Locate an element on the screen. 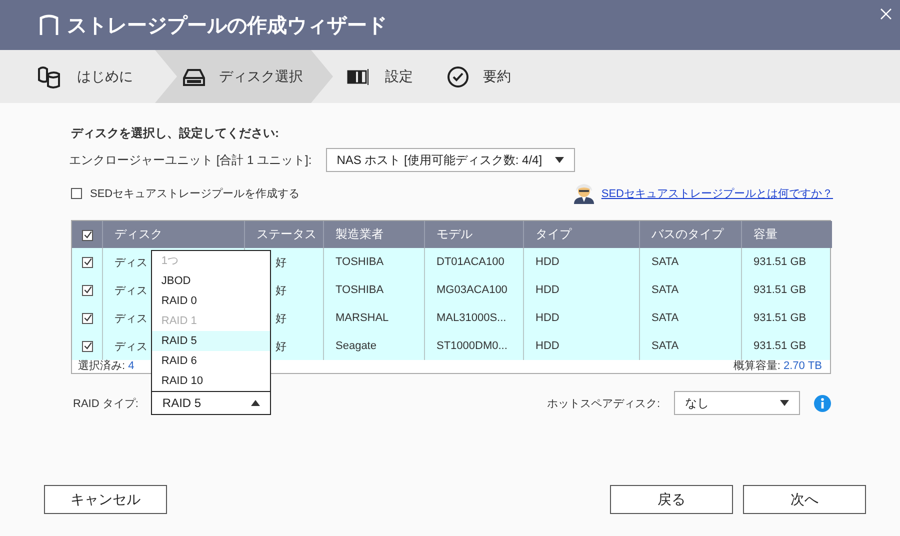  column-header: ステータス is located at coordinates (283, 234).